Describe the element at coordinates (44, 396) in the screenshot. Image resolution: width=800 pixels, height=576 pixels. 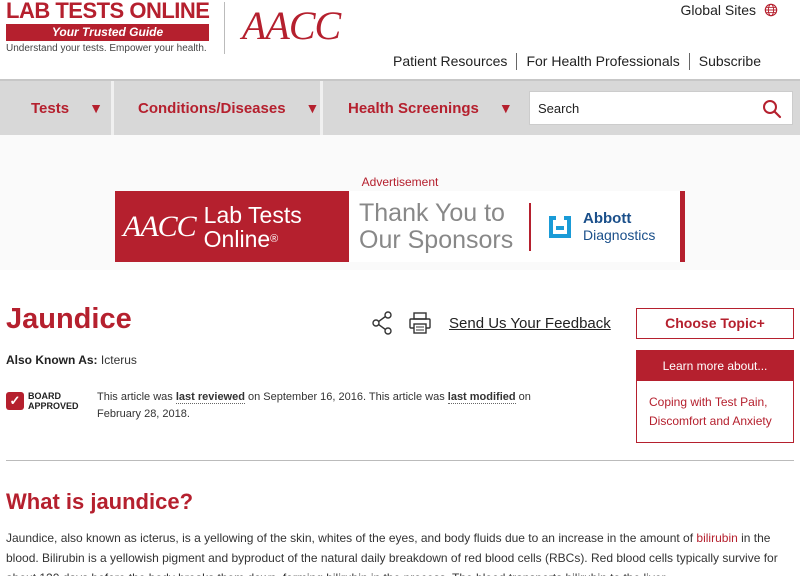
I see `board-line1: BOARD` at that location.